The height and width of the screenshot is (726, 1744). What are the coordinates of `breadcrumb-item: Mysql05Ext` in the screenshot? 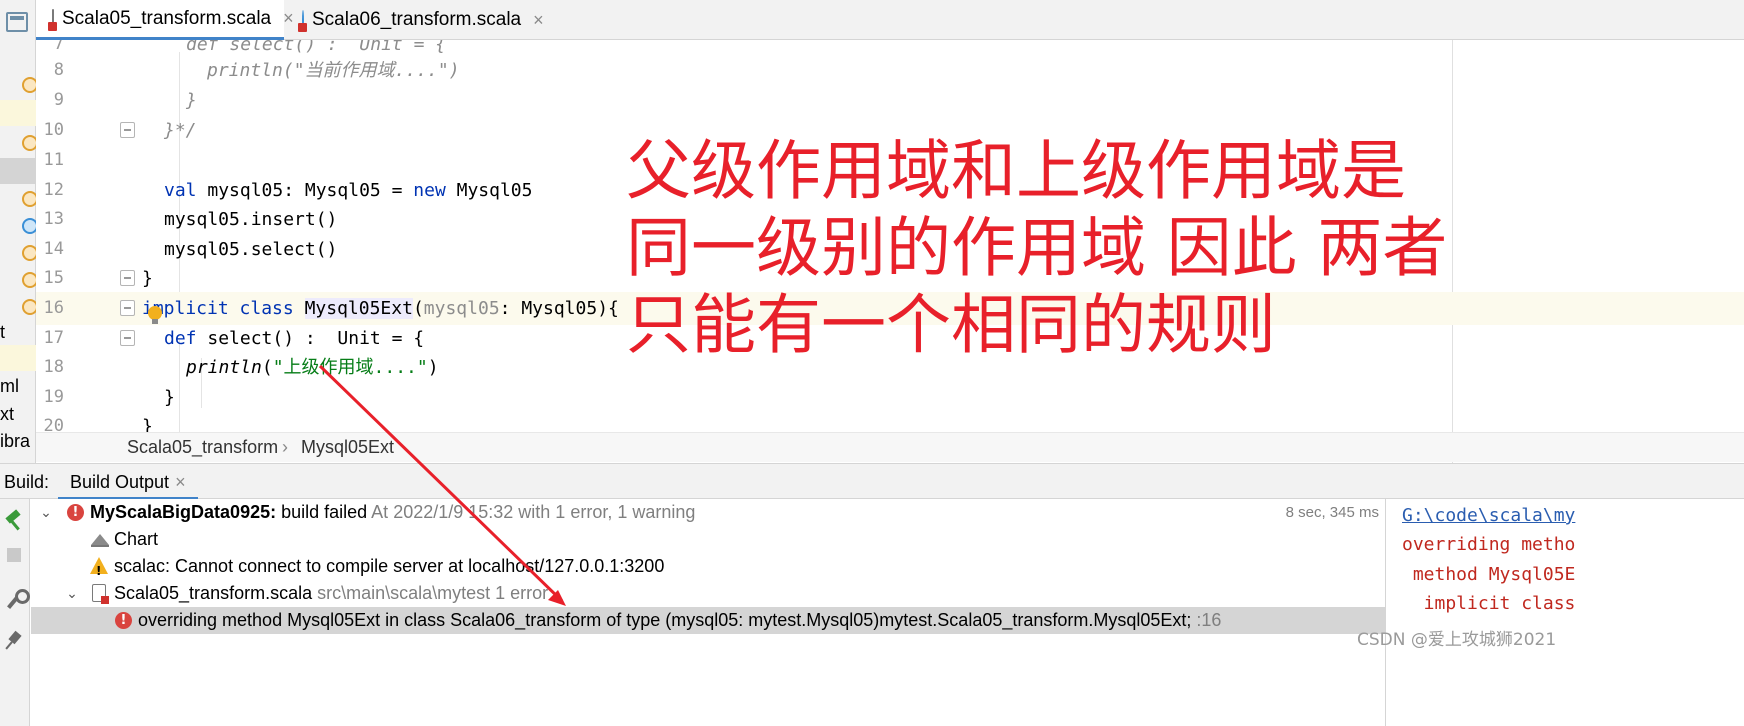 It's located at (347, 447).